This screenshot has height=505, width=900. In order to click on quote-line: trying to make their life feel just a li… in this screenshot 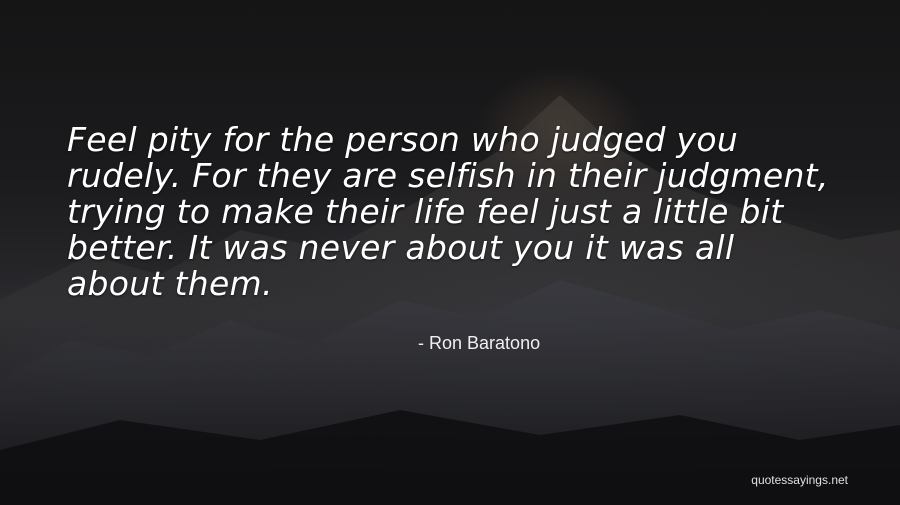, I will do `click(425, 211)`.